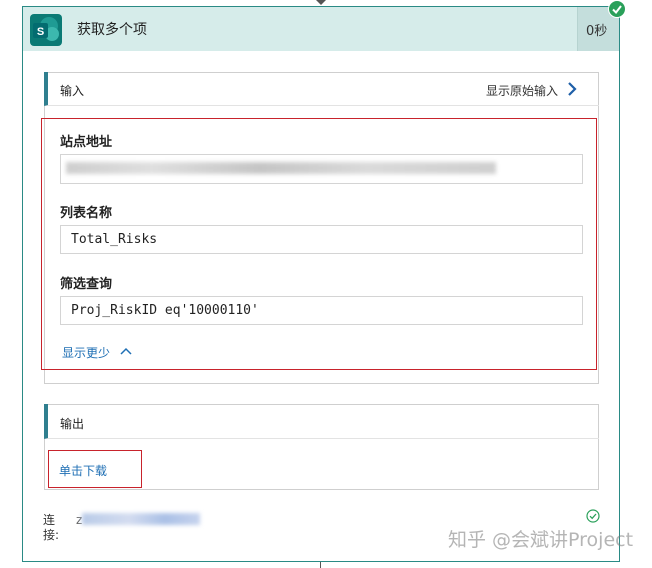 The width and height of the screenshot is (652, 568). What do you see at coordinates (126, 351) in the screenshot?
I see `chevron-up-icon` at bounding box center [126, 351].